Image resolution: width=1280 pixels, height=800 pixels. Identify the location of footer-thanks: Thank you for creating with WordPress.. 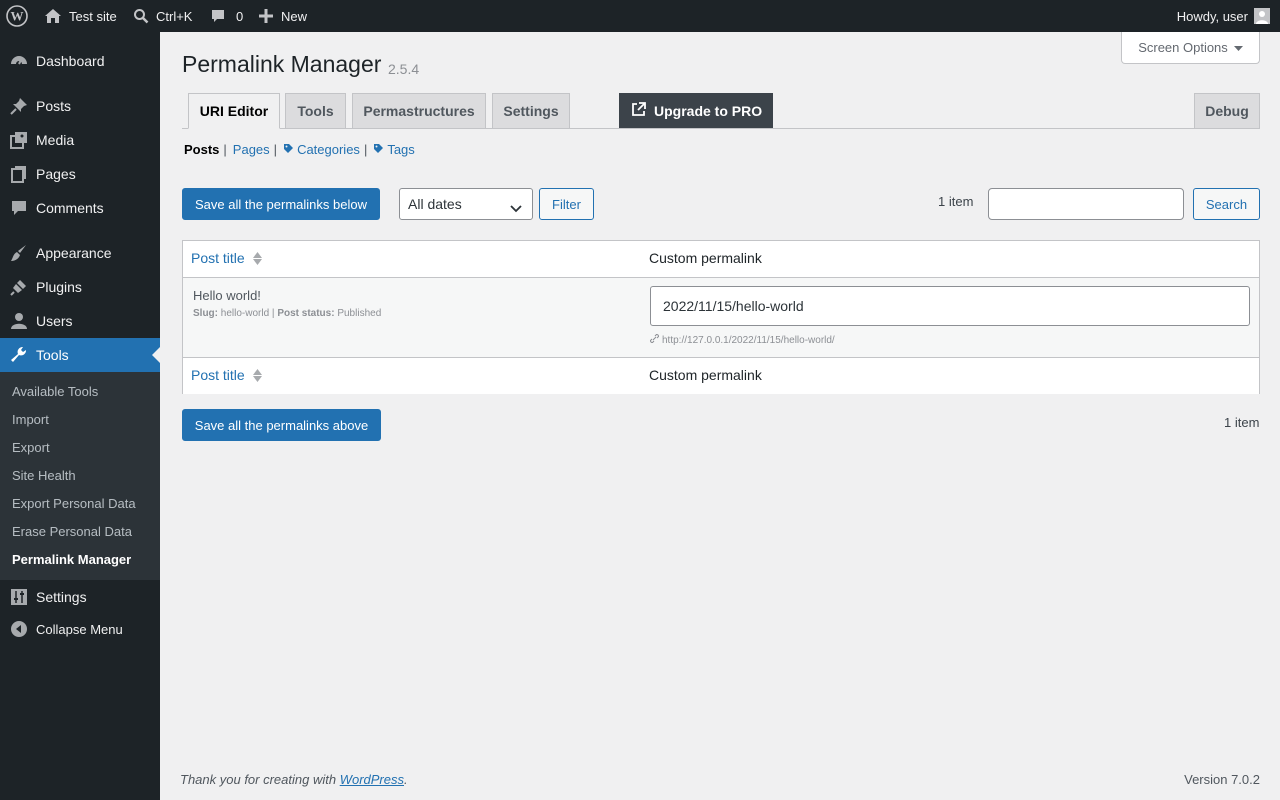
(294, 779).